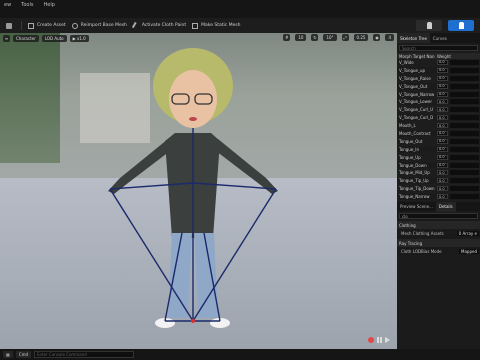  I want to click on create-asset-icon, so click(31, 25).